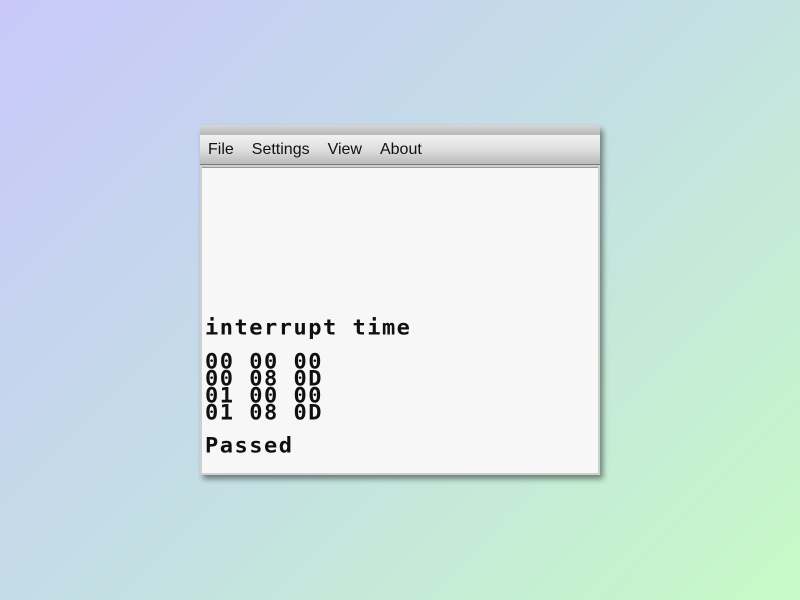 The image size is (800, 600). I want to click on menu-about: About, so click(401, 150).